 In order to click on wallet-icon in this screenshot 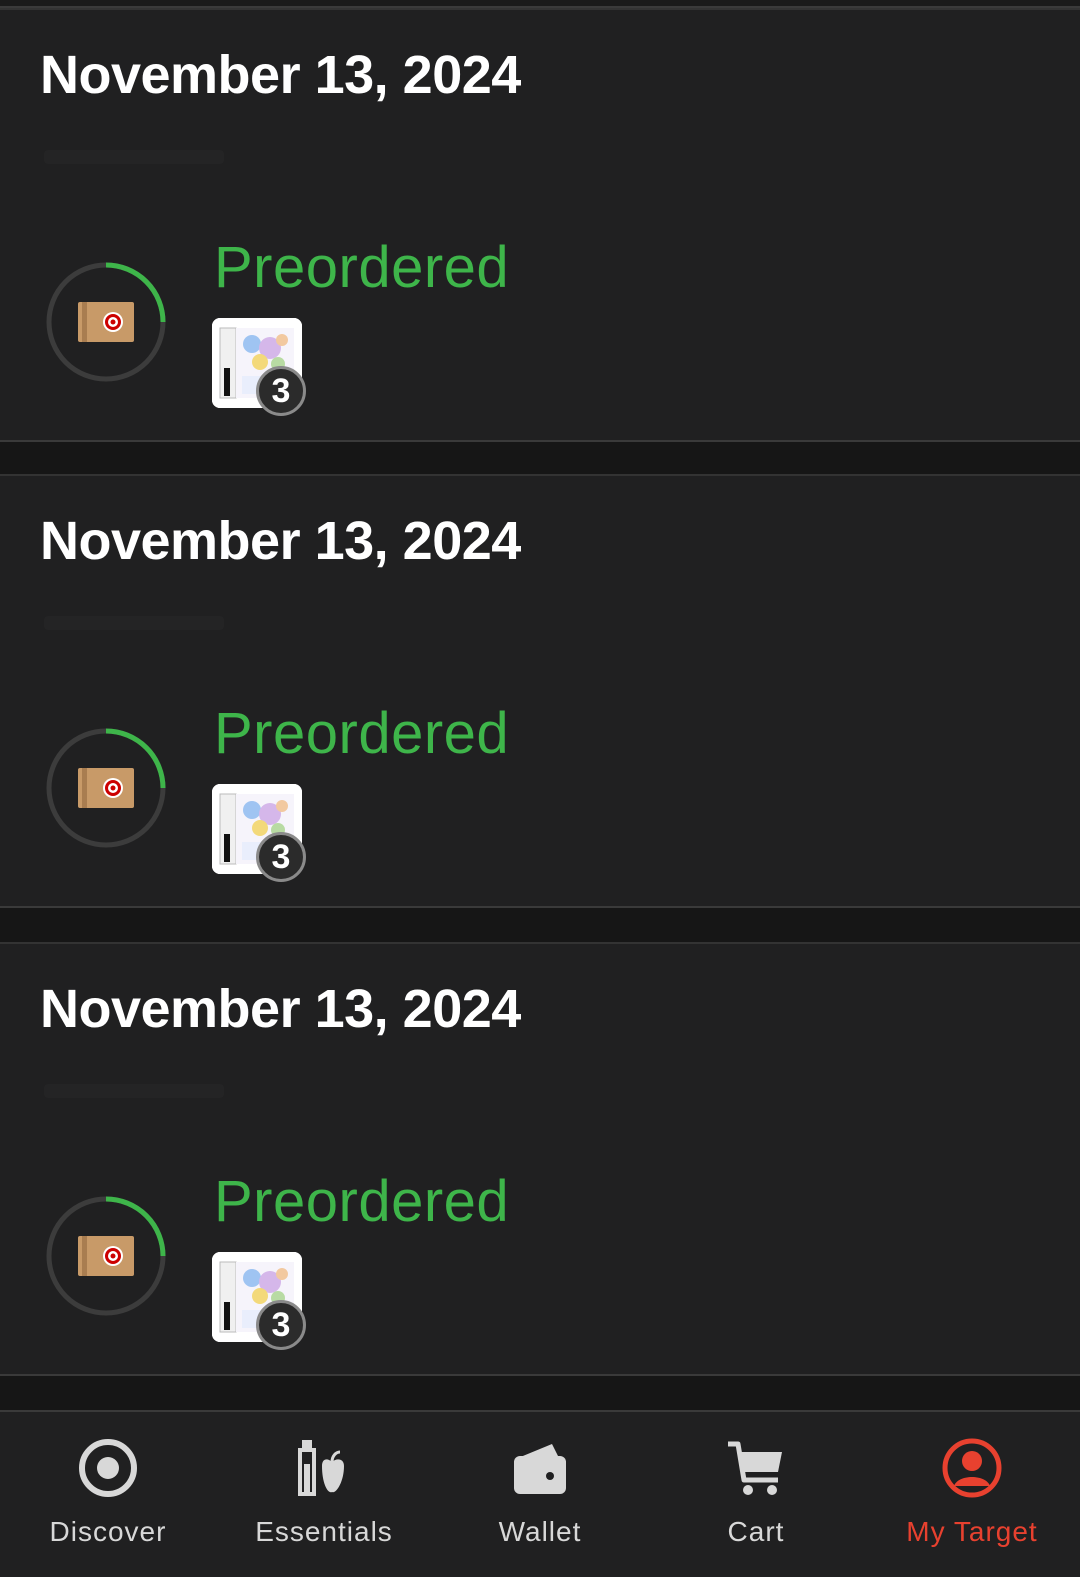, I will do `click(540, 1469)`.